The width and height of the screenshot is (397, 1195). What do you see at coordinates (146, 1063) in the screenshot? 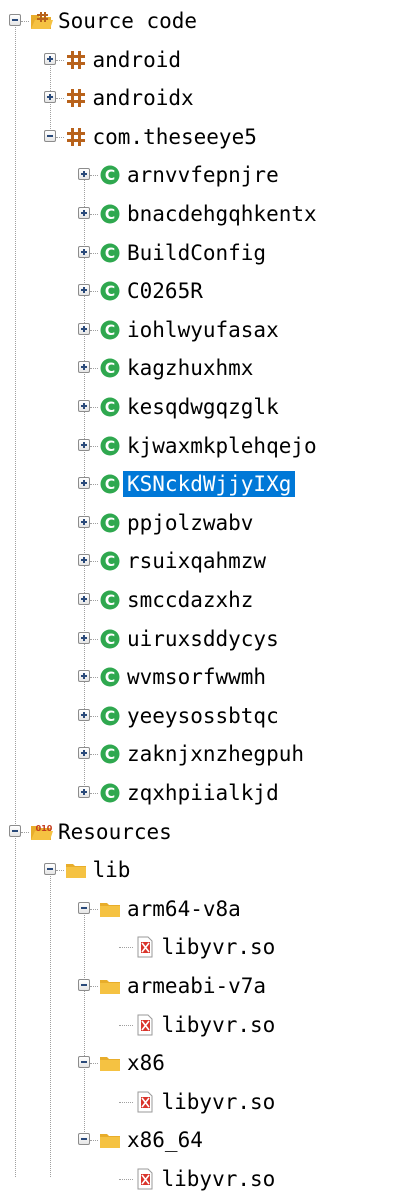
I see `tree-item-label: x86` at bounding box center [146, 1063].